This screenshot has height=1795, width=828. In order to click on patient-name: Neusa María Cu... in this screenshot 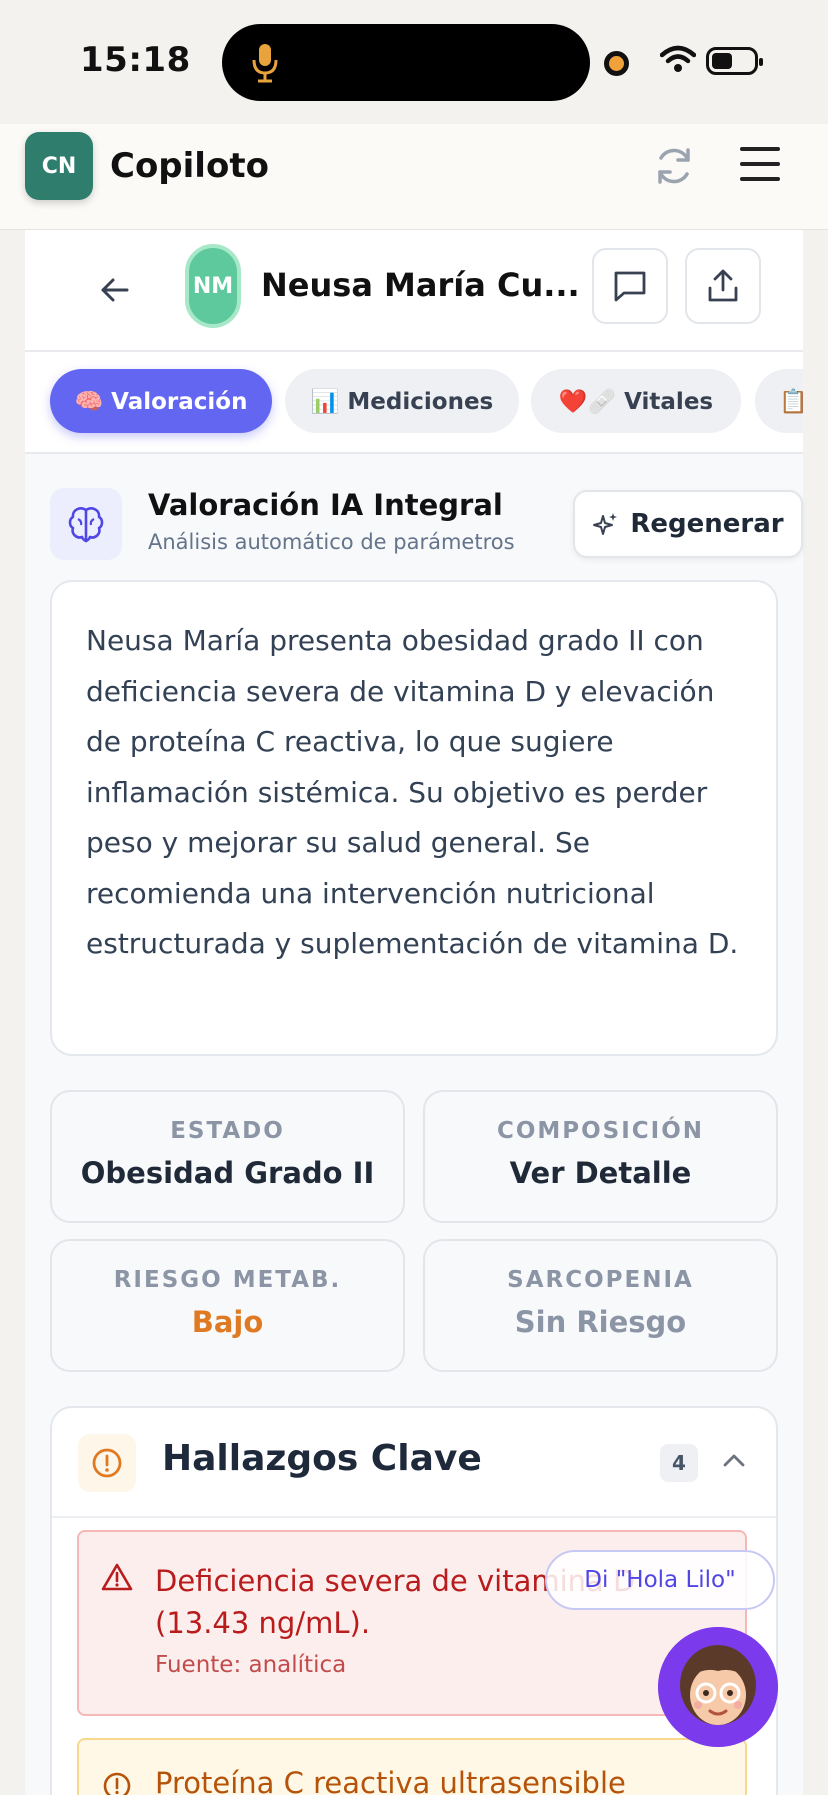, I will do `click(420, 285)`.